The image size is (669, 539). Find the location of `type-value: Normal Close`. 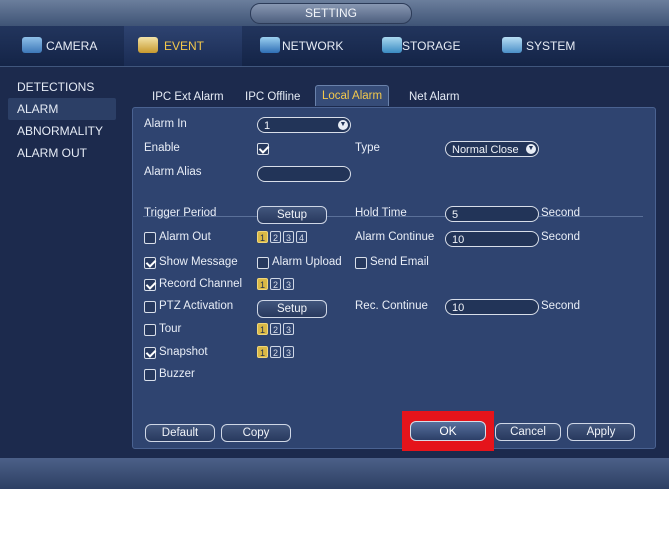

type-value: Normal Close is located at coordinates (485, 150).